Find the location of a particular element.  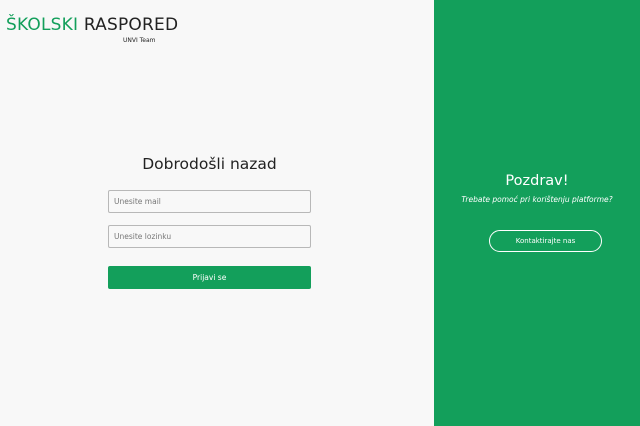

welcome-subtitle: Trebate pomoć pri korištenju platforme? is located at coordinates (537, 199).